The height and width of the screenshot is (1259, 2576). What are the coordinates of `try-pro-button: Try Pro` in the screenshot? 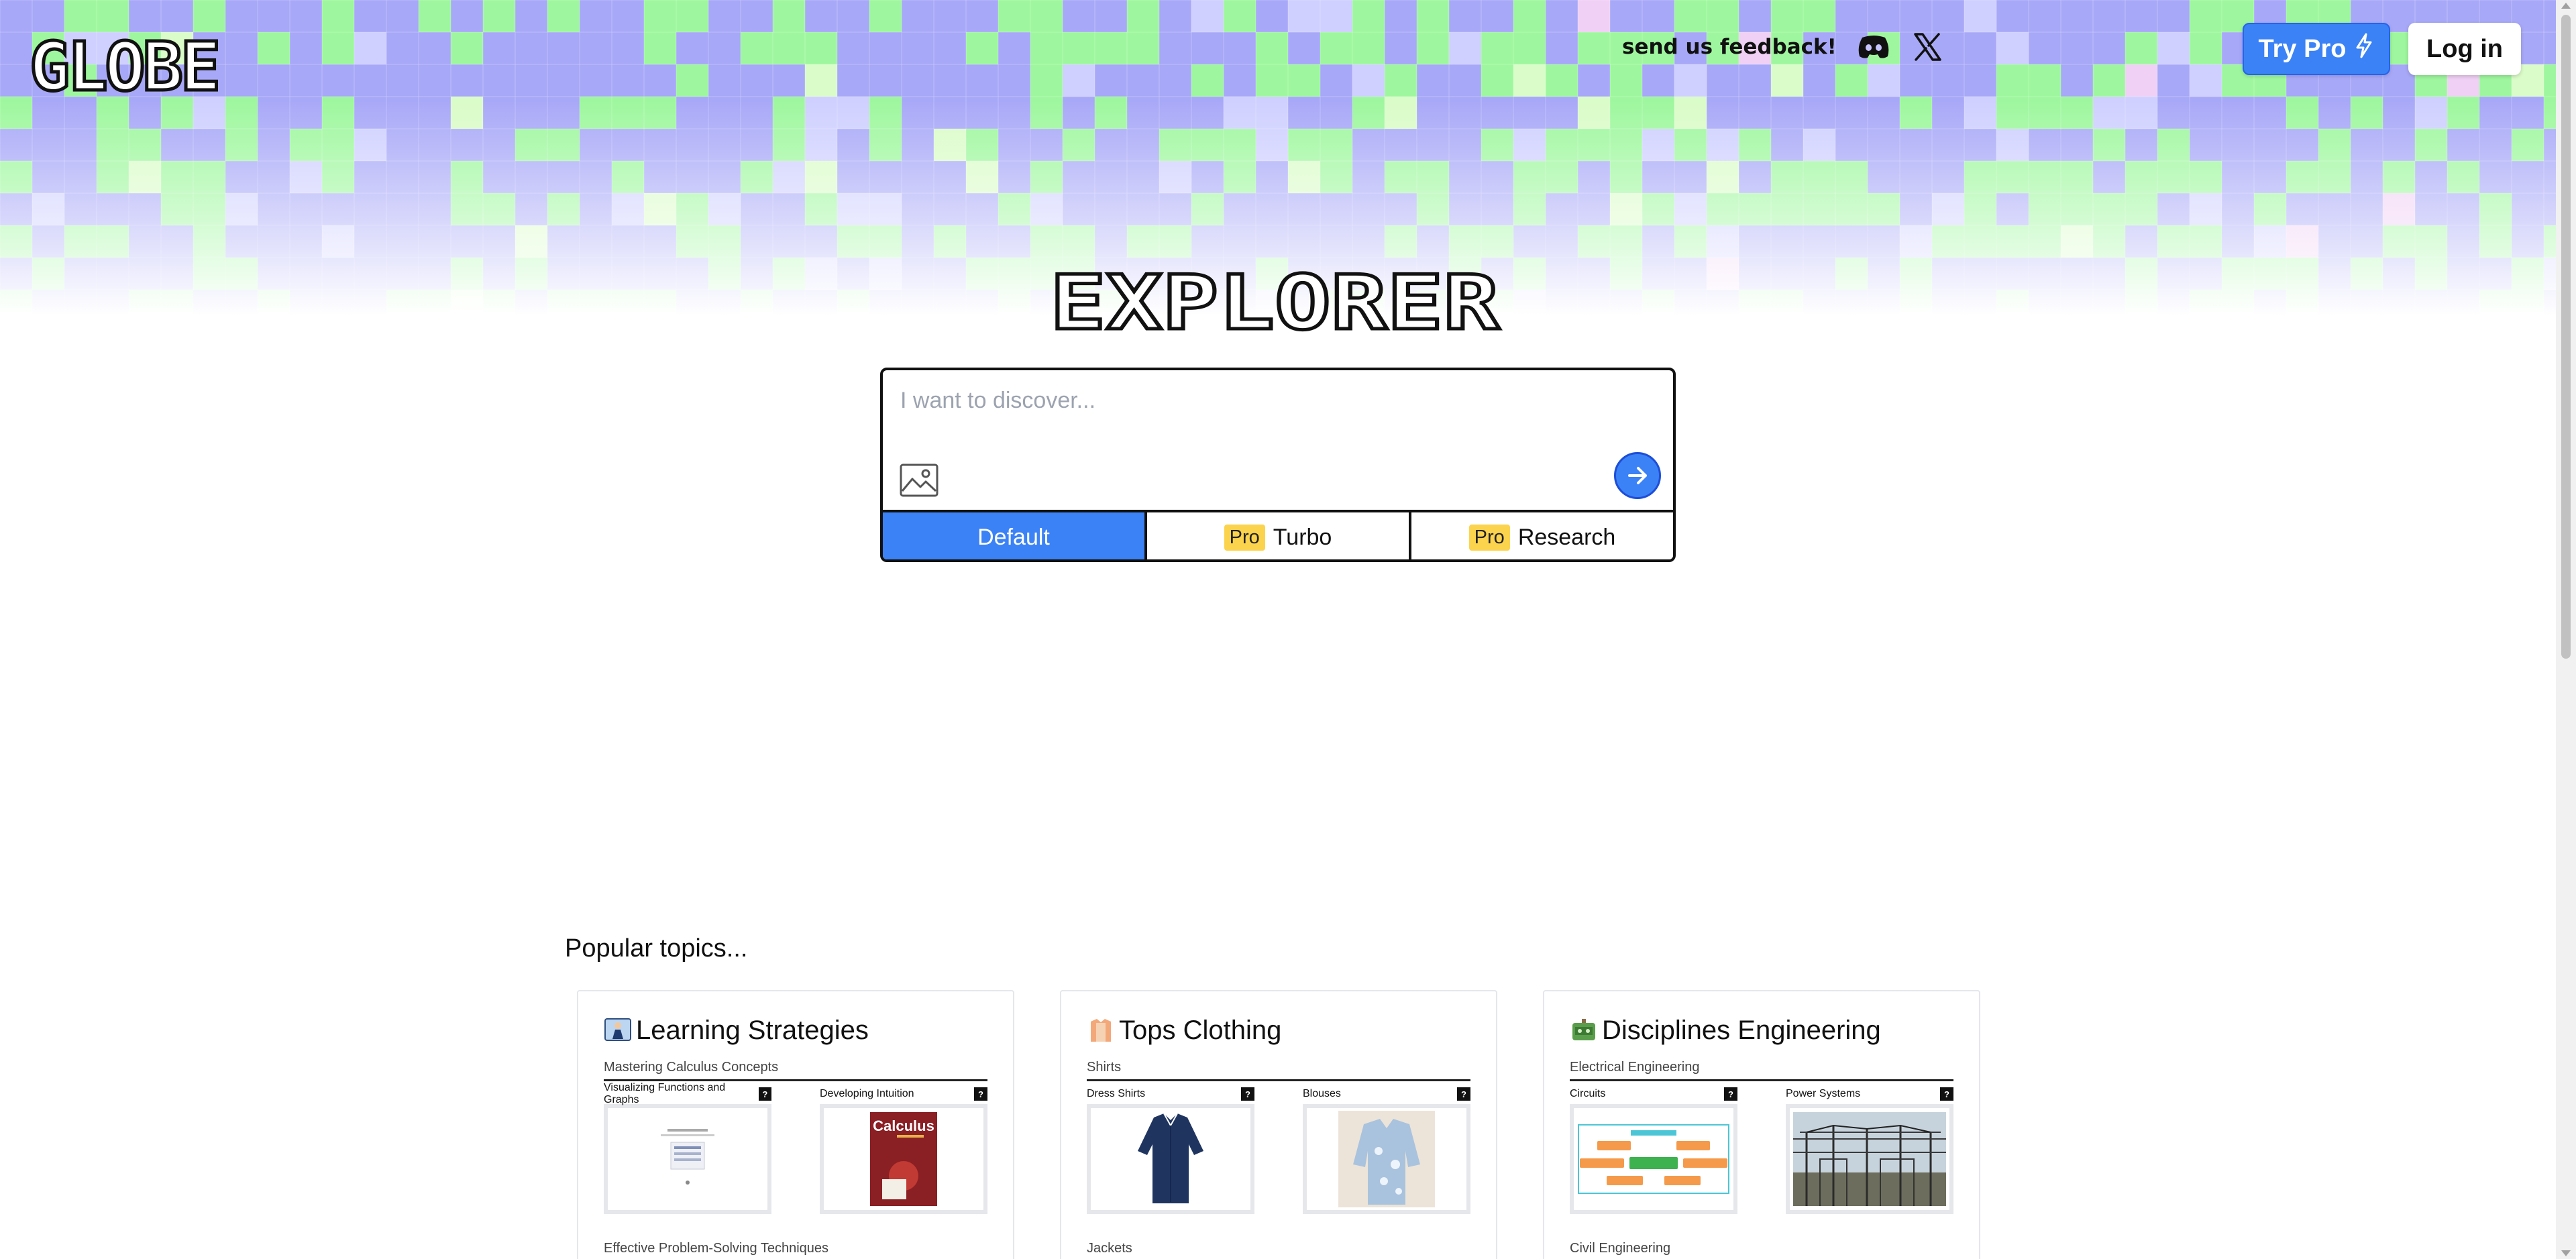 It's located at (2316, 49).